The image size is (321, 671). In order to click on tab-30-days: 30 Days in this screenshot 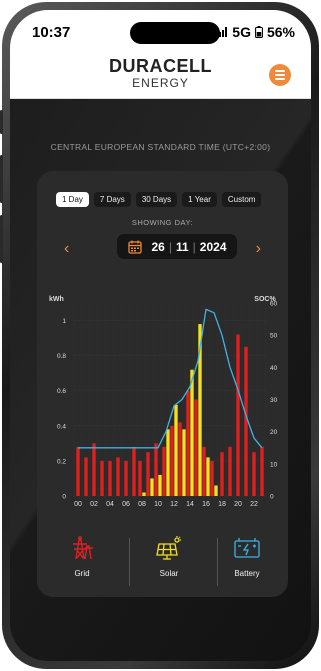, I will do `click(156, 199)`.